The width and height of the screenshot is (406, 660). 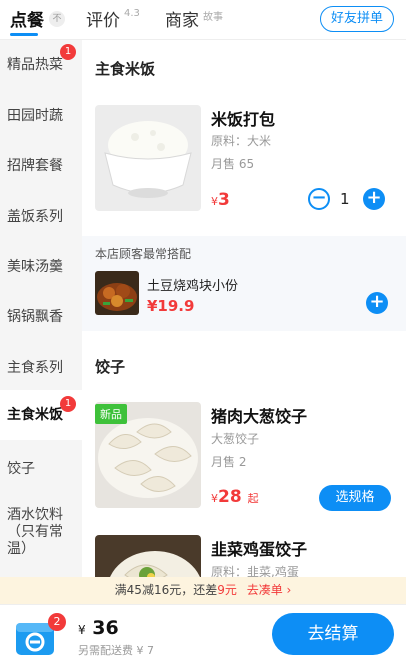 I want to click on combo-header: 本店顾客最常搭配, so click(x=143, y=254).